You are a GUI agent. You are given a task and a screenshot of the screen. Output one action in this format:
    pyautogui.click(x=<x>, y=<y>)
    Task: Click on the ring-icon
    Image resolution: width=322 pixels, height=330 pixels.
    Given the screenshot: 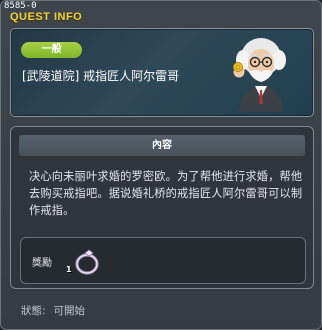 What is the action you would take?
    pyautogui.click(x=84, y=262)
    